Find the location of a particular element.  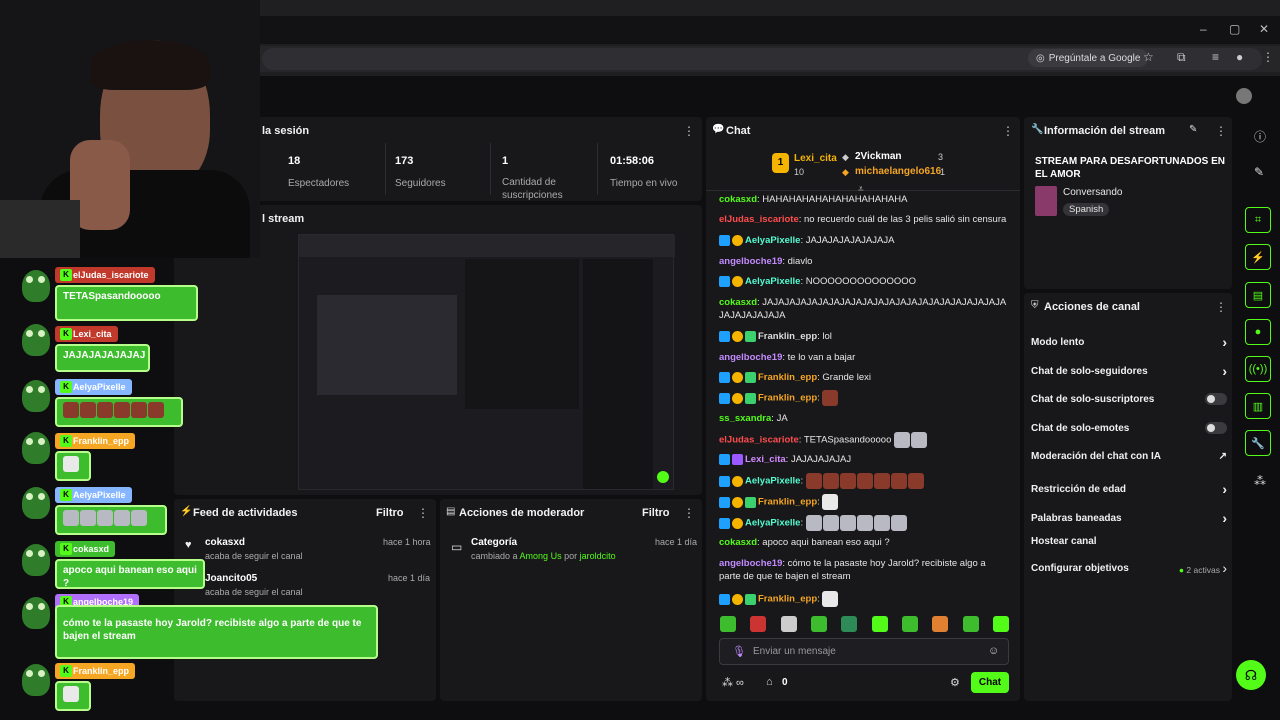

chat-bubble-icon: 💬 is located at coordinates (718, 129).